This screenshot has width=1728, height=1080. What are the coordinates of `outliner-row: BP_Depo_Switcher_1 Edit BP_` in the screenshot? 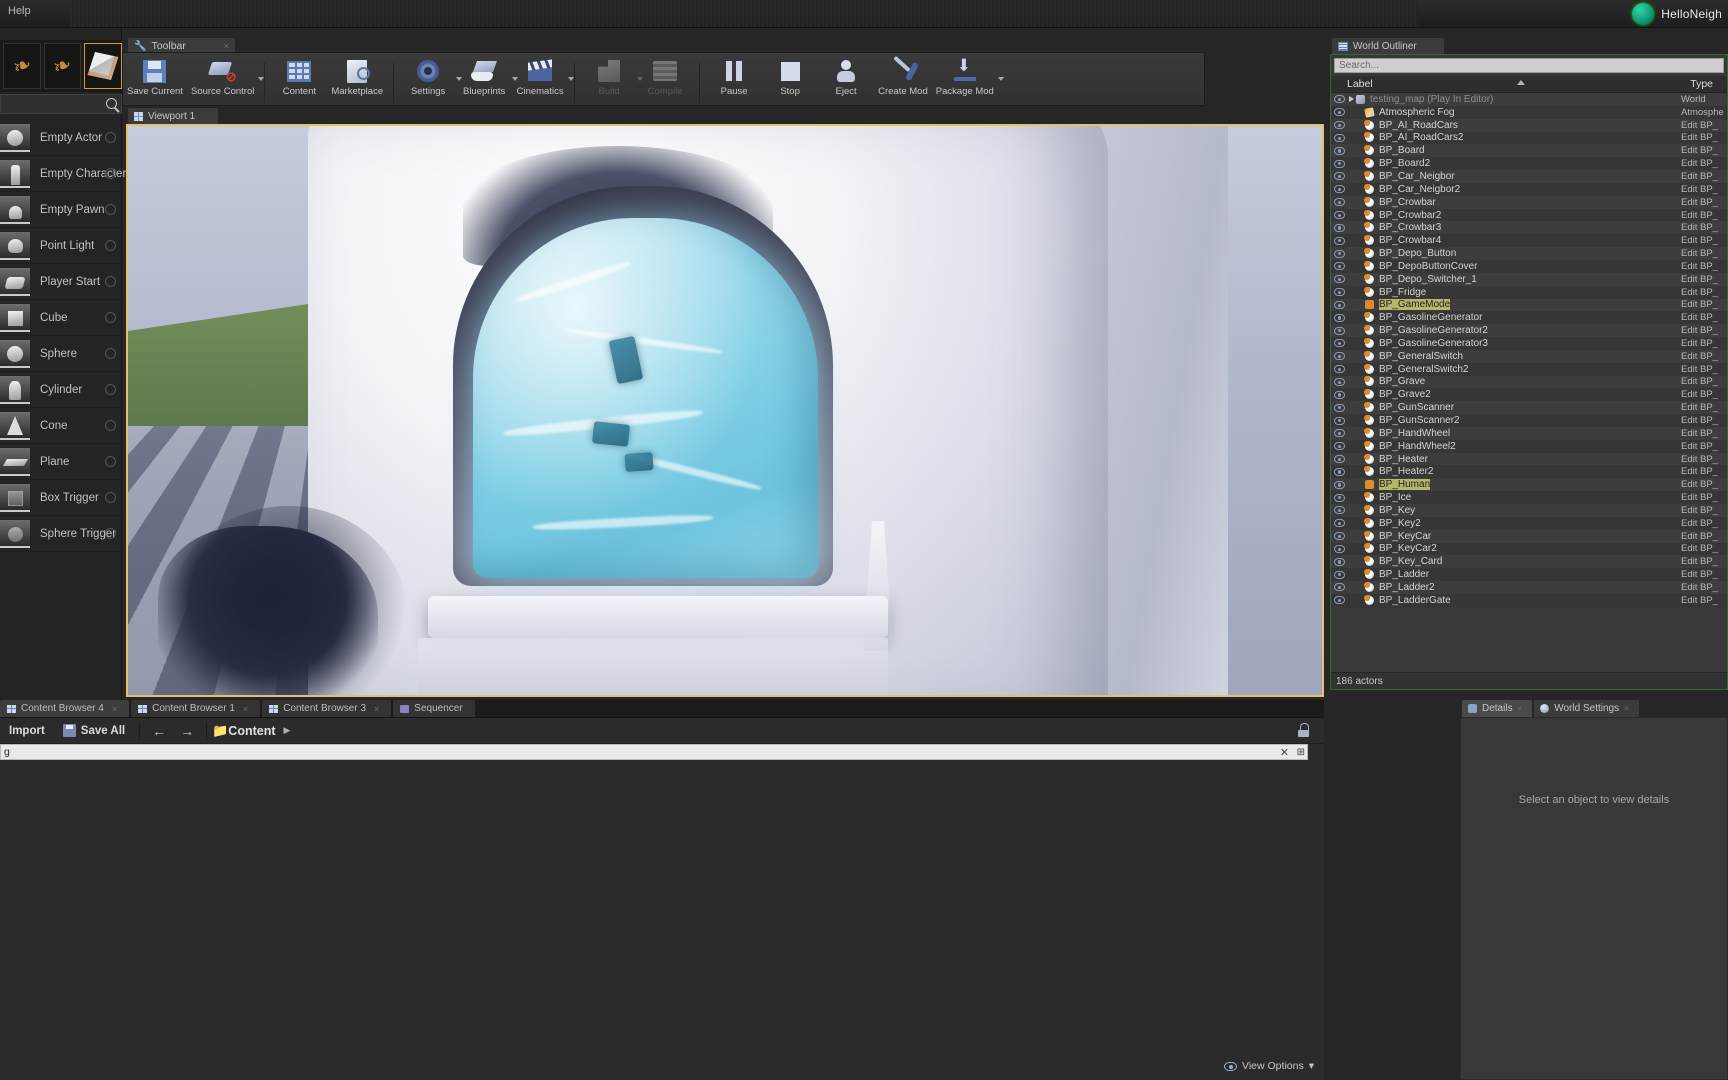 It's located at (1529, 279).